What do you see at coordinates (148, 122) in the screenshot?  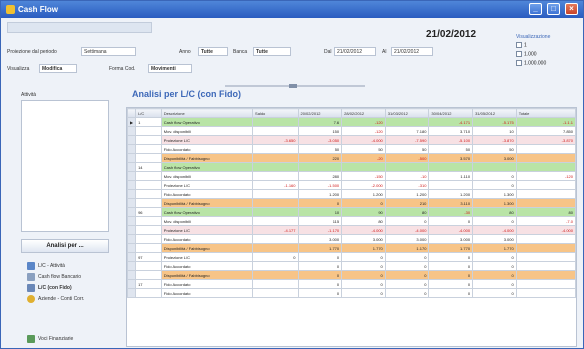 I see `lc-cell: 1` at bounding box center [148, 122].